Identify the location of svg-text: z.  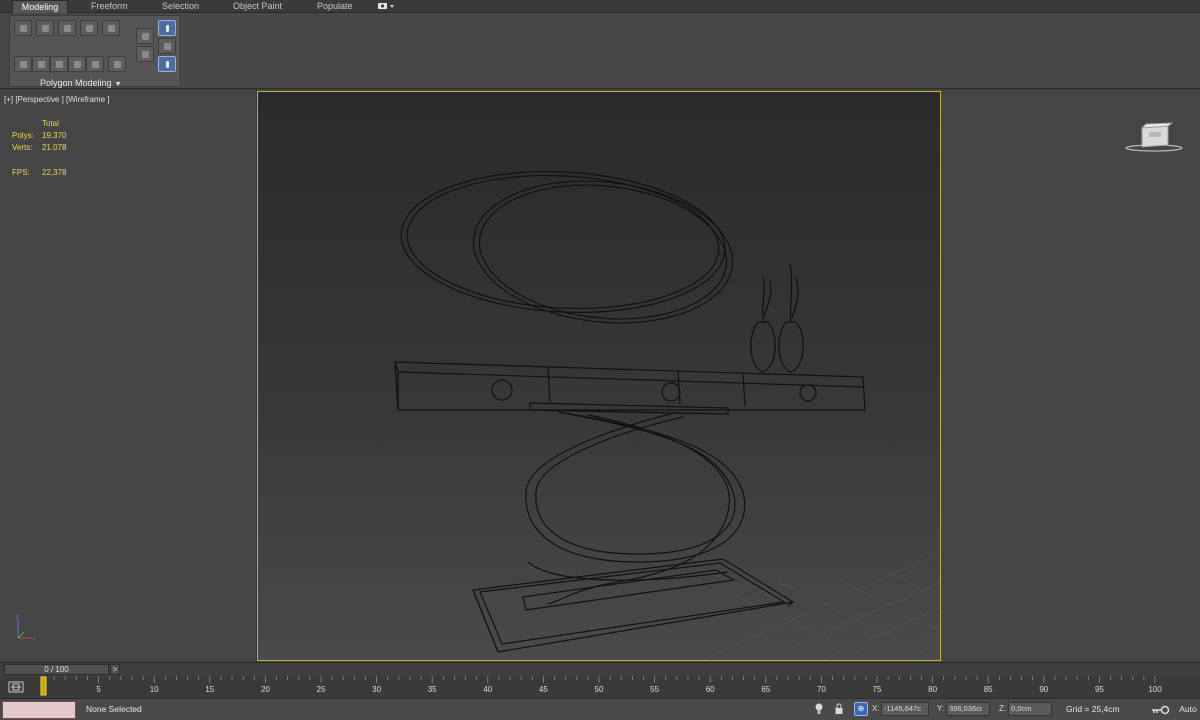
(17, 617).